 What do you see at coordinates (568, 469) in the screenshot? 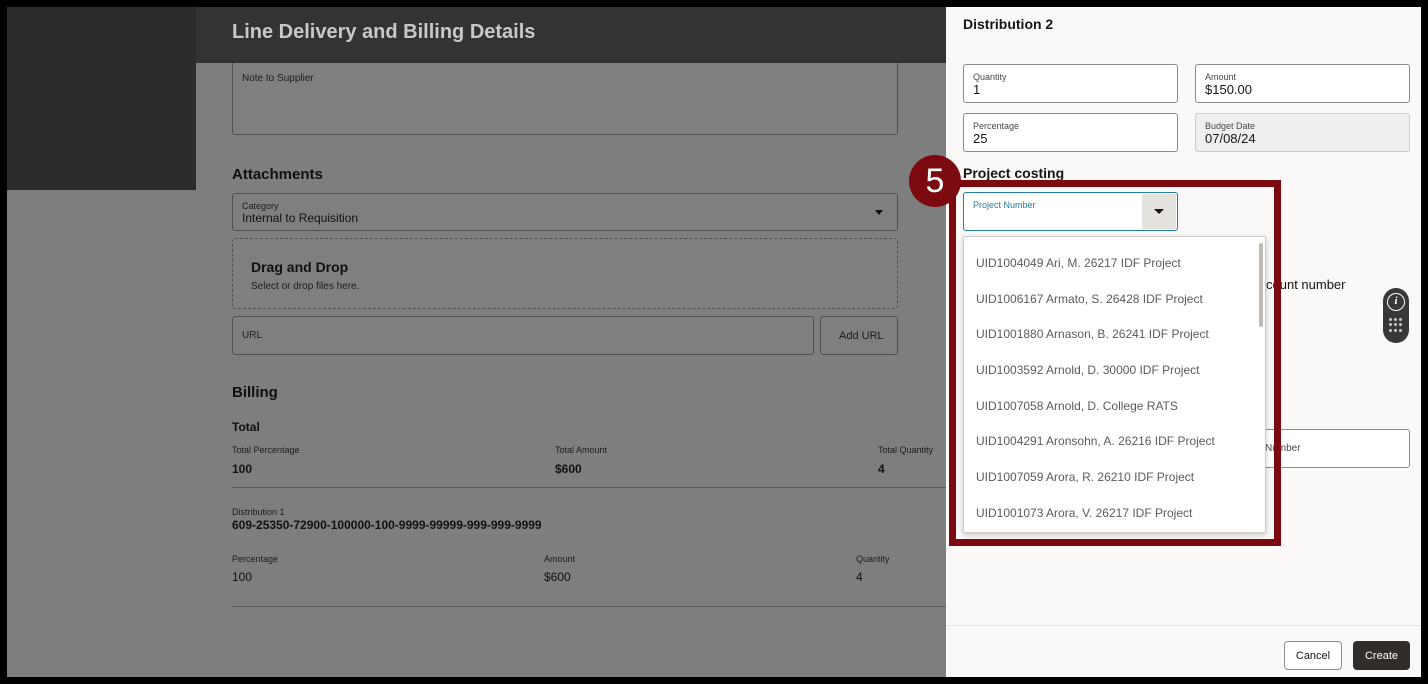
I see `total-amount-value: $600` at bounding box center [568, 469].